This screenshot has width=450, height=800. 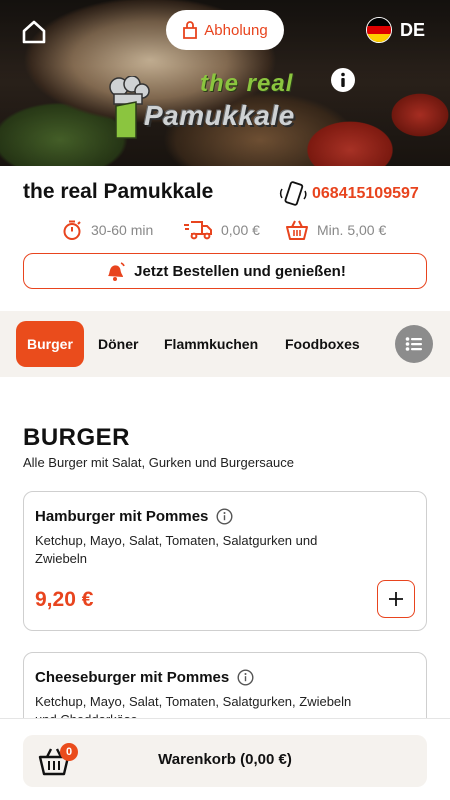 What do you see at coordinates (365, 193) in the screenshot?
I see `phone-number: 068415109597` at bounding box center [365, 193].